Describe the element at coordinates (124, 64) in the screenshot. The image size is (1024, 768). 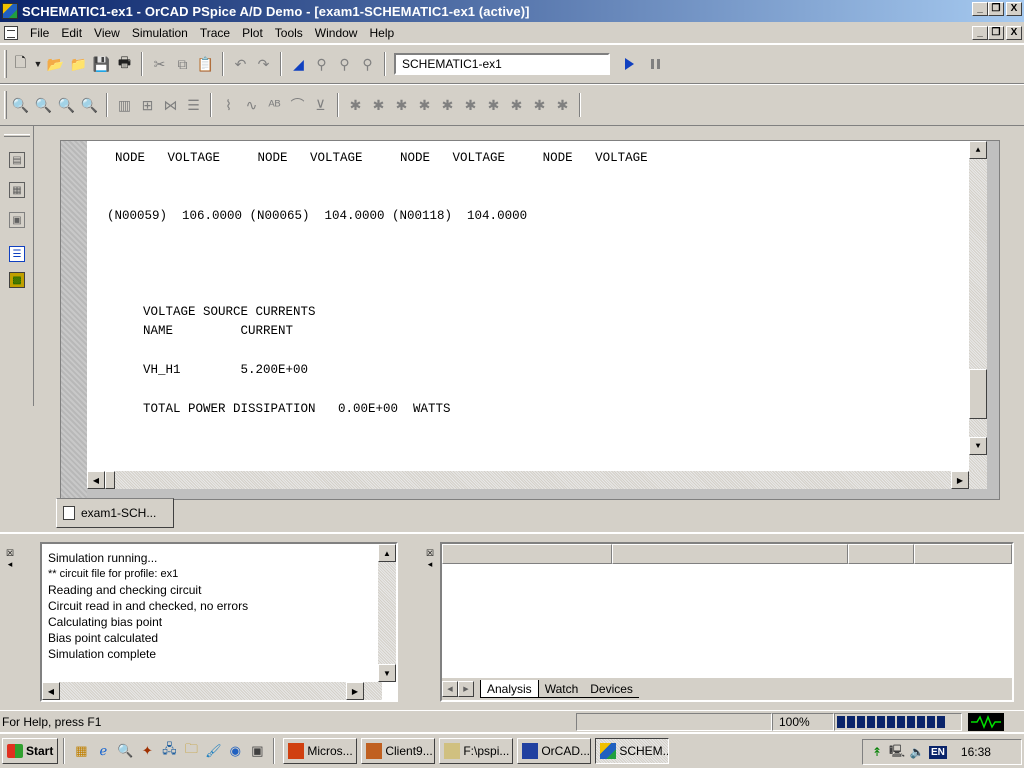
I see `print-icon: 🖶` at that location.